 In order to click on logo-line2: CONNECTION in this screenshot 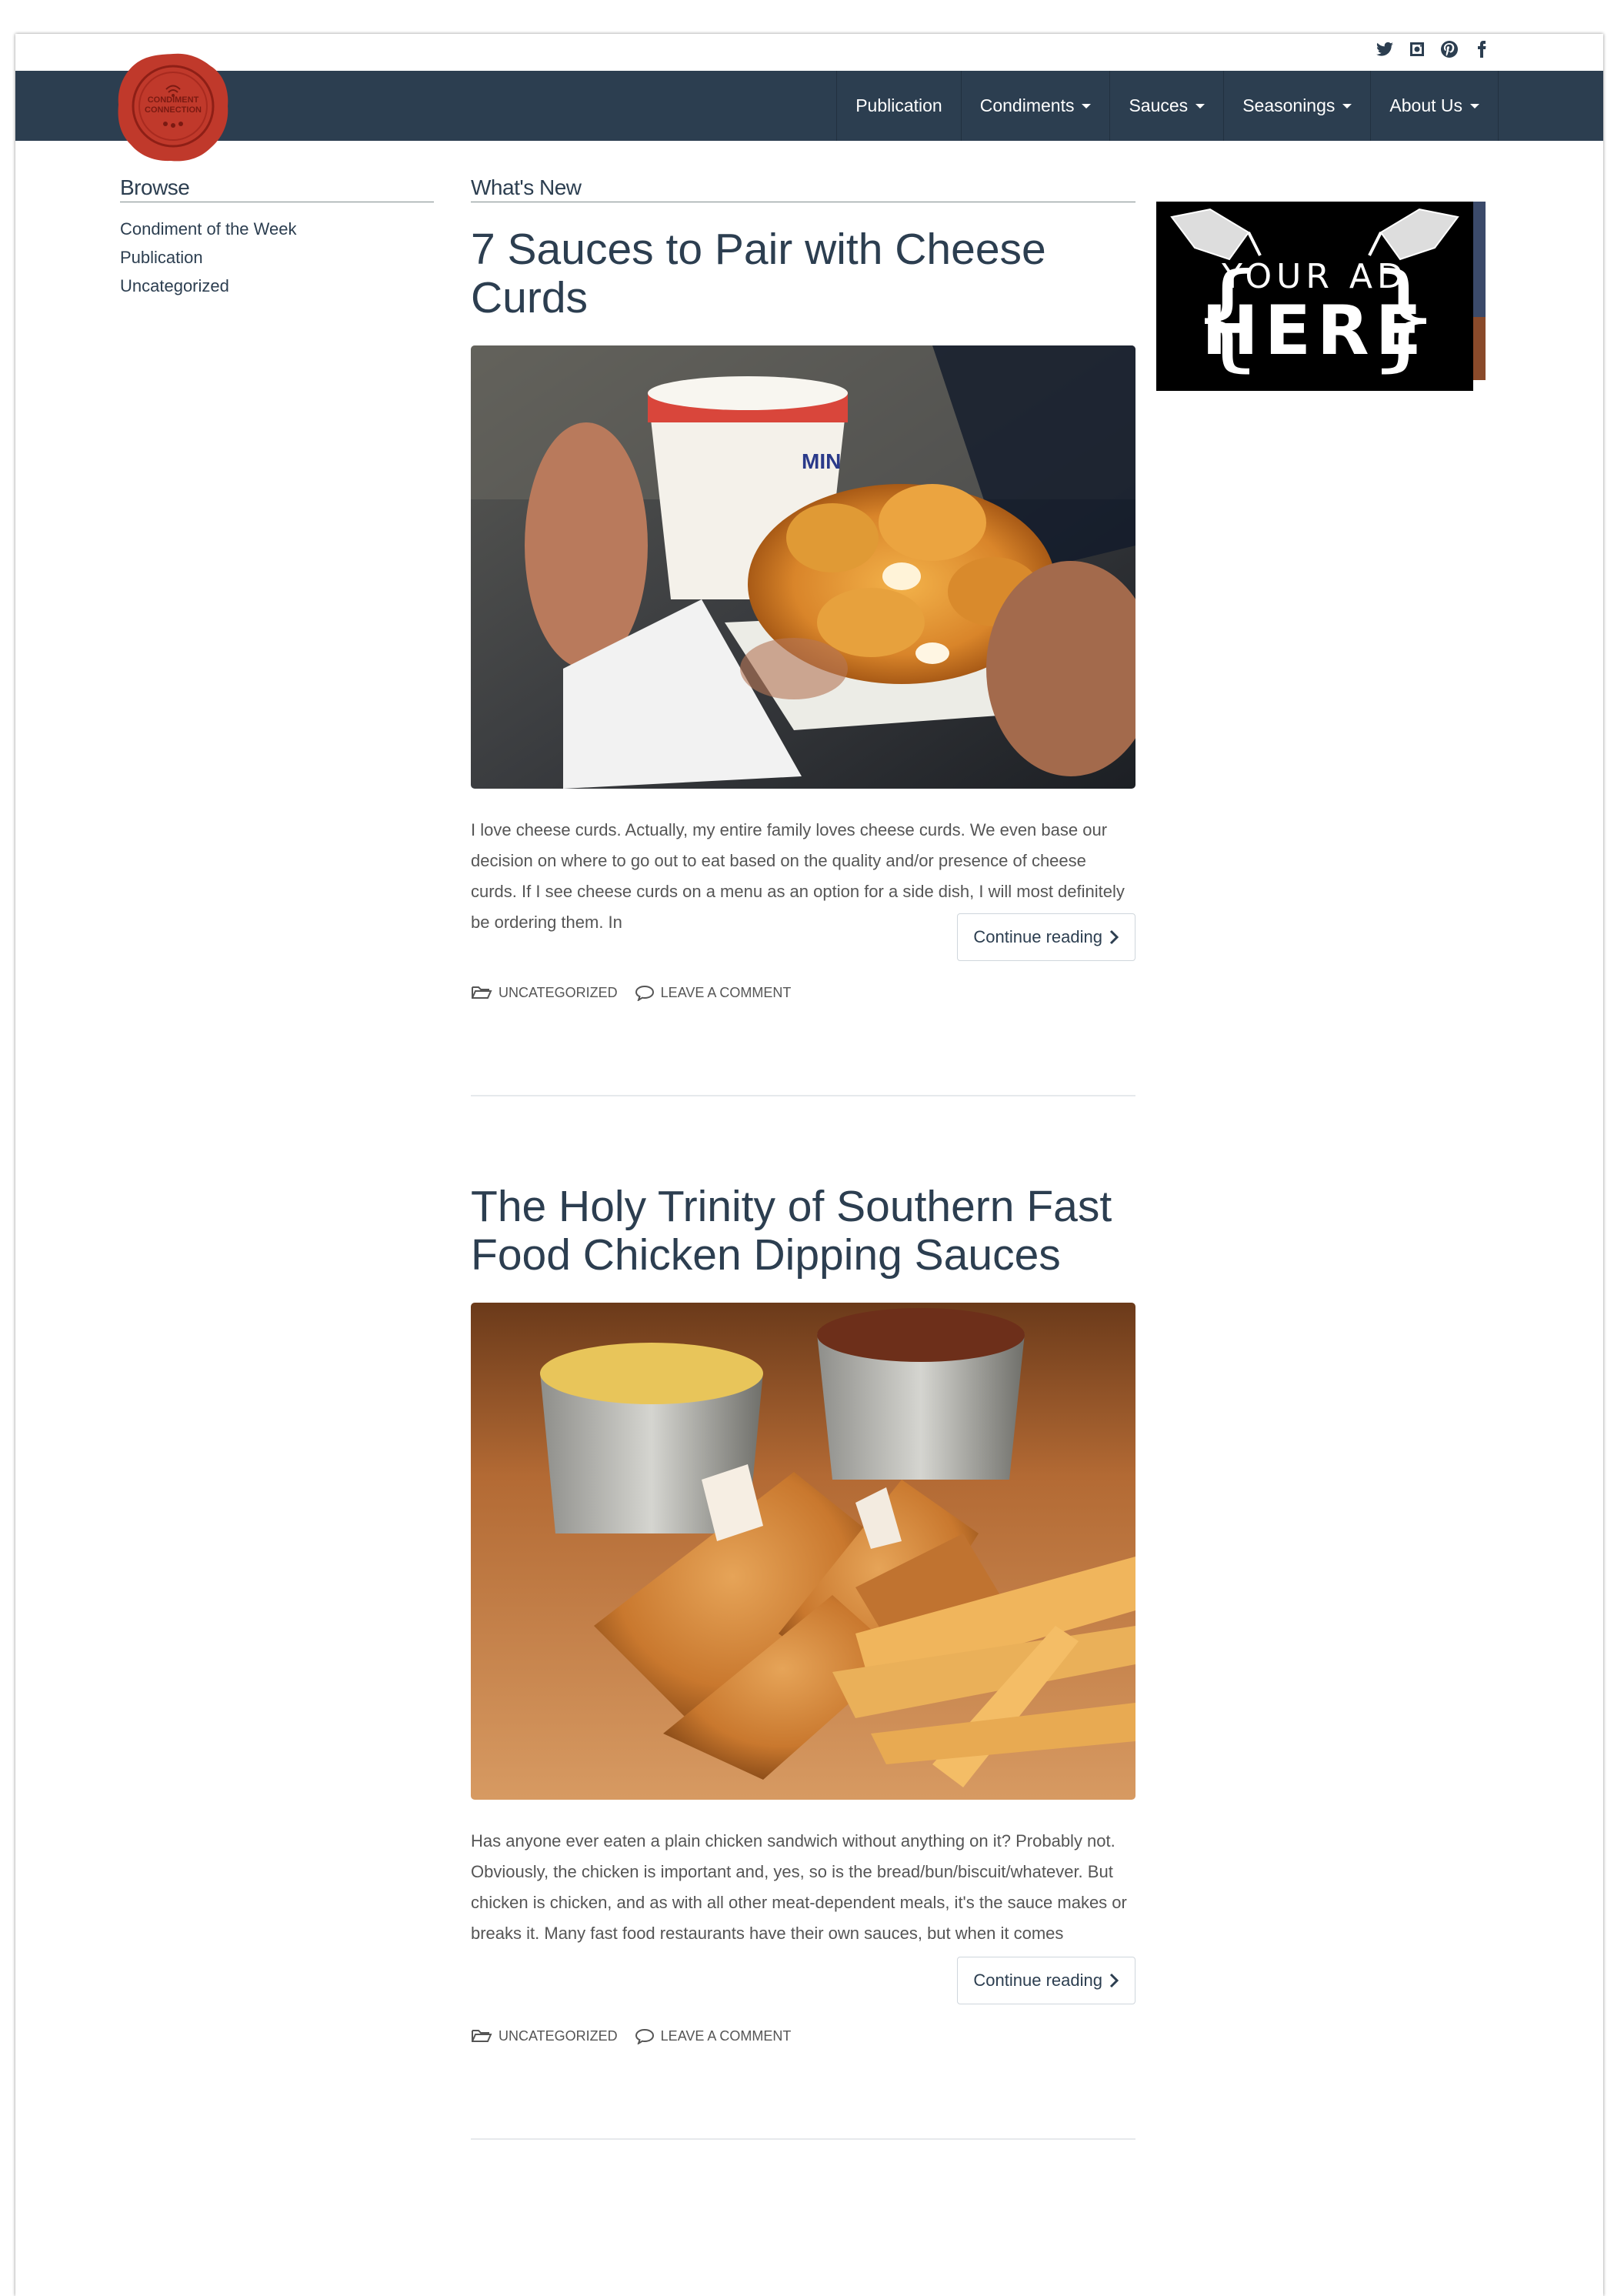, I will do `click(173, 110)`.